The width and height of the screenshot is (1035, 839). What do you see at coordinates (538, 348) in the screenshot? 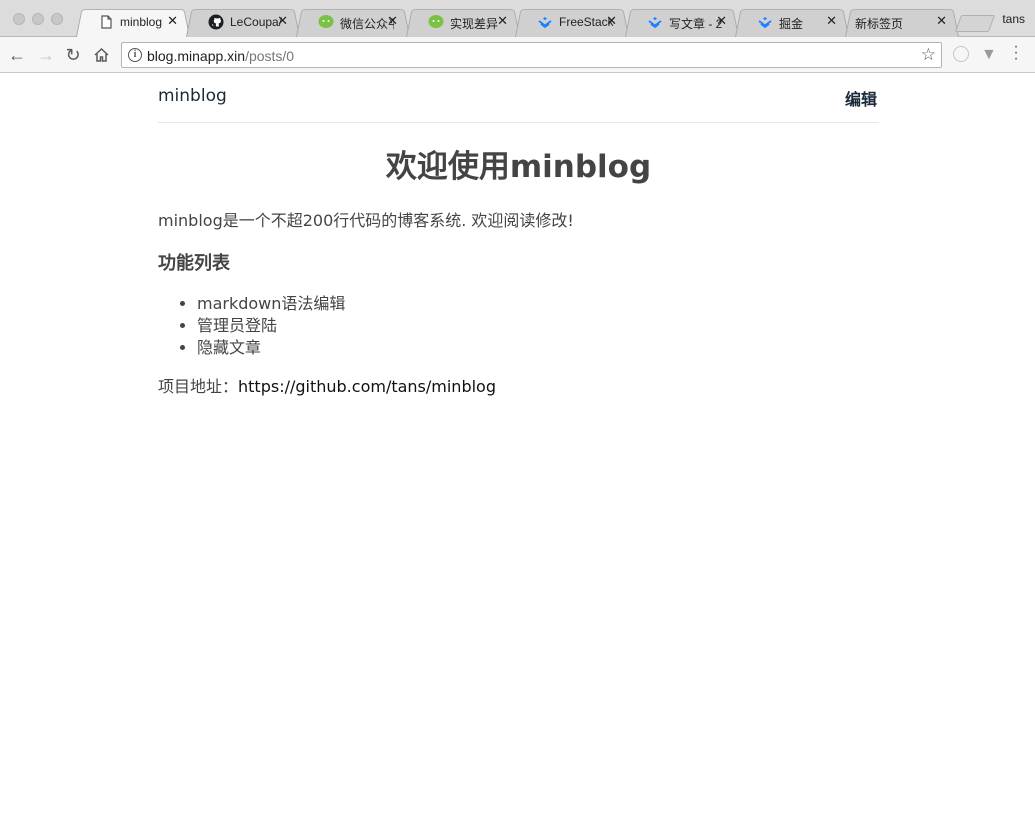
I see `list-item: 隐藏文章` at bounding box center [538, 348].